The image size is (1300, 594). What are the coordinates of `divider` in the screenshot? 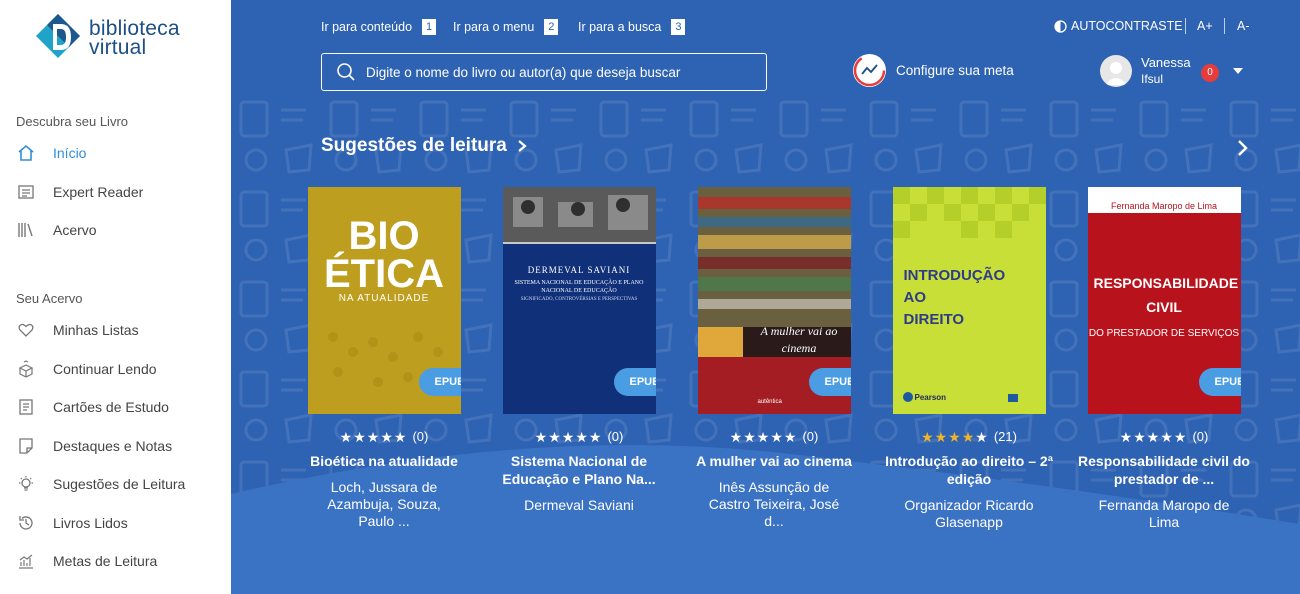 It's located at (1224, 26).